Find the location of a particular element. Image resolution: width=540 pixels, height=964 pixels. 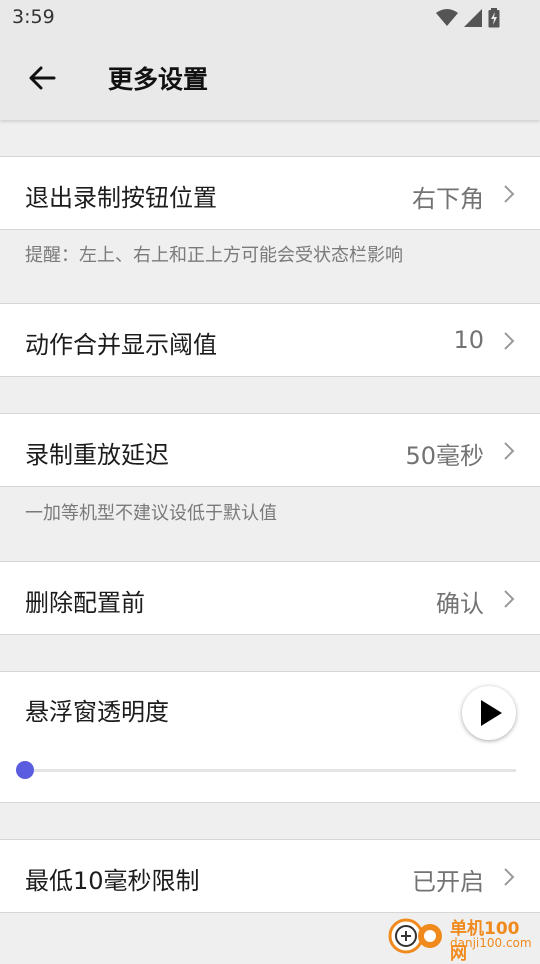

setting-label: 动作合并显示阈值 is located at coordinates (121, 345).